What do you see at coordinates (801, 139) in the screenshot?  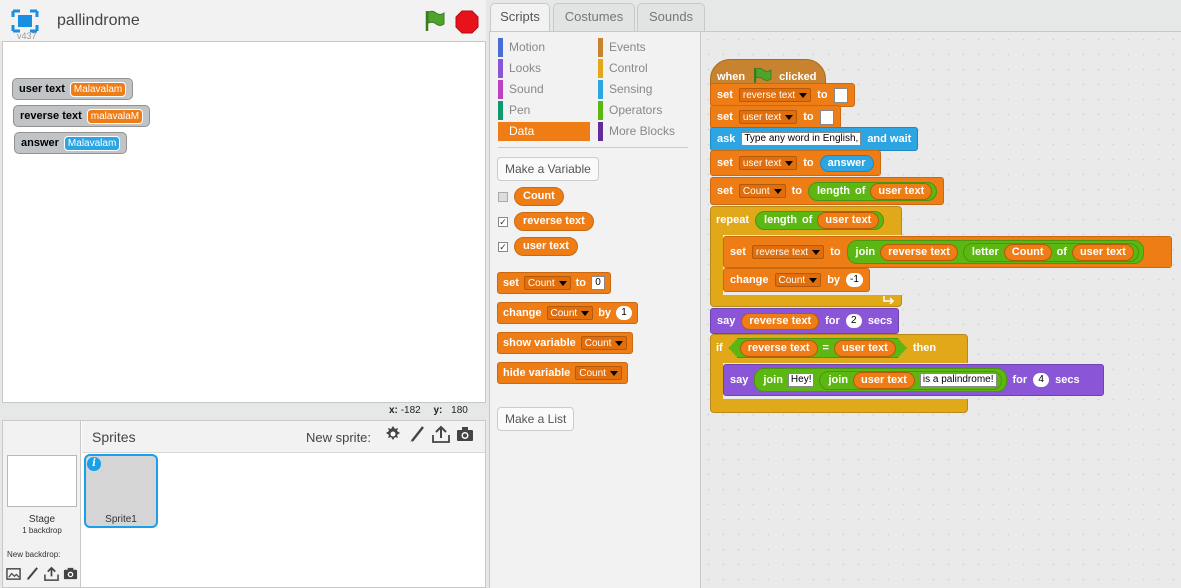 I see `question-input: Type any word in English,` at bounding box center [801, 139].